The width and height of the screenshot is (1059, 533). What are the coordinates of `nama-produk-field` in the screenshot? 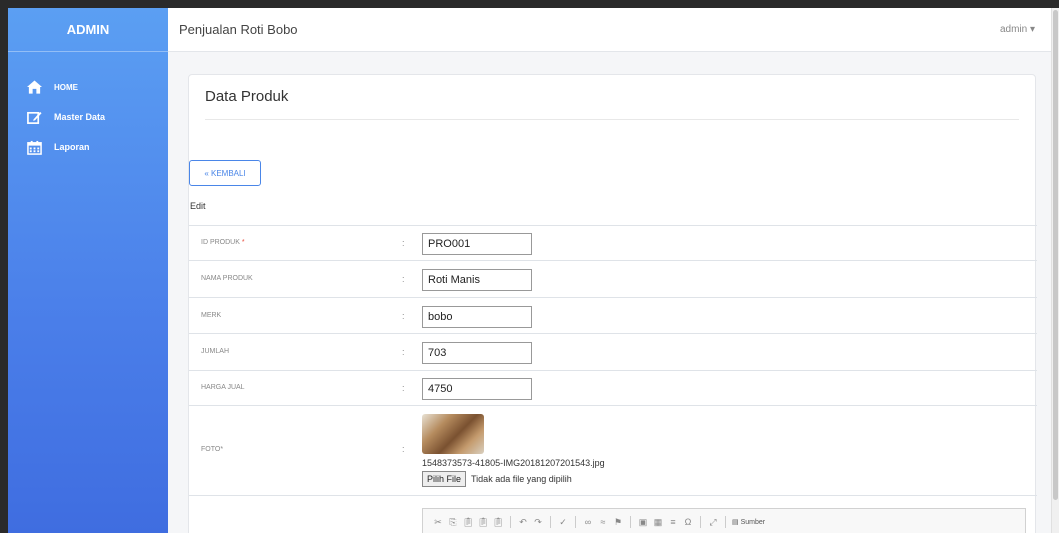 It's located at (477, 280).